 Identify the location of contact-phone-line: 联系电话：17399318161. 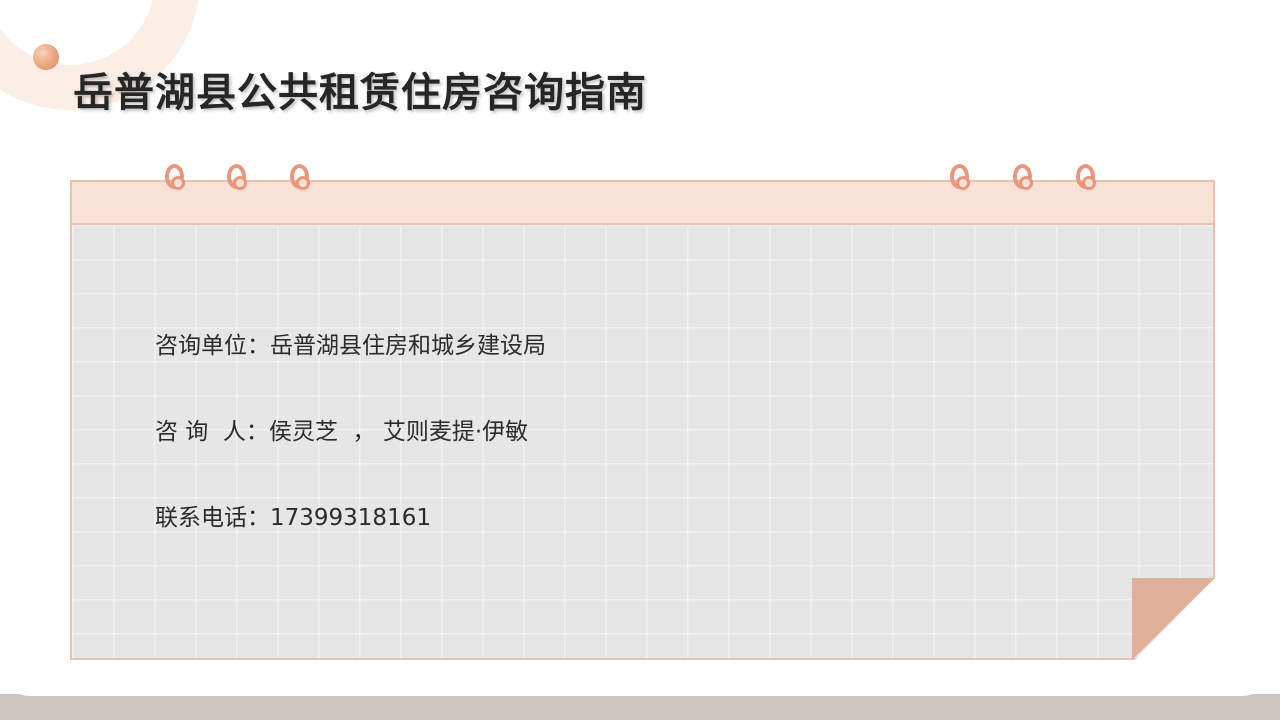
(293, 515).